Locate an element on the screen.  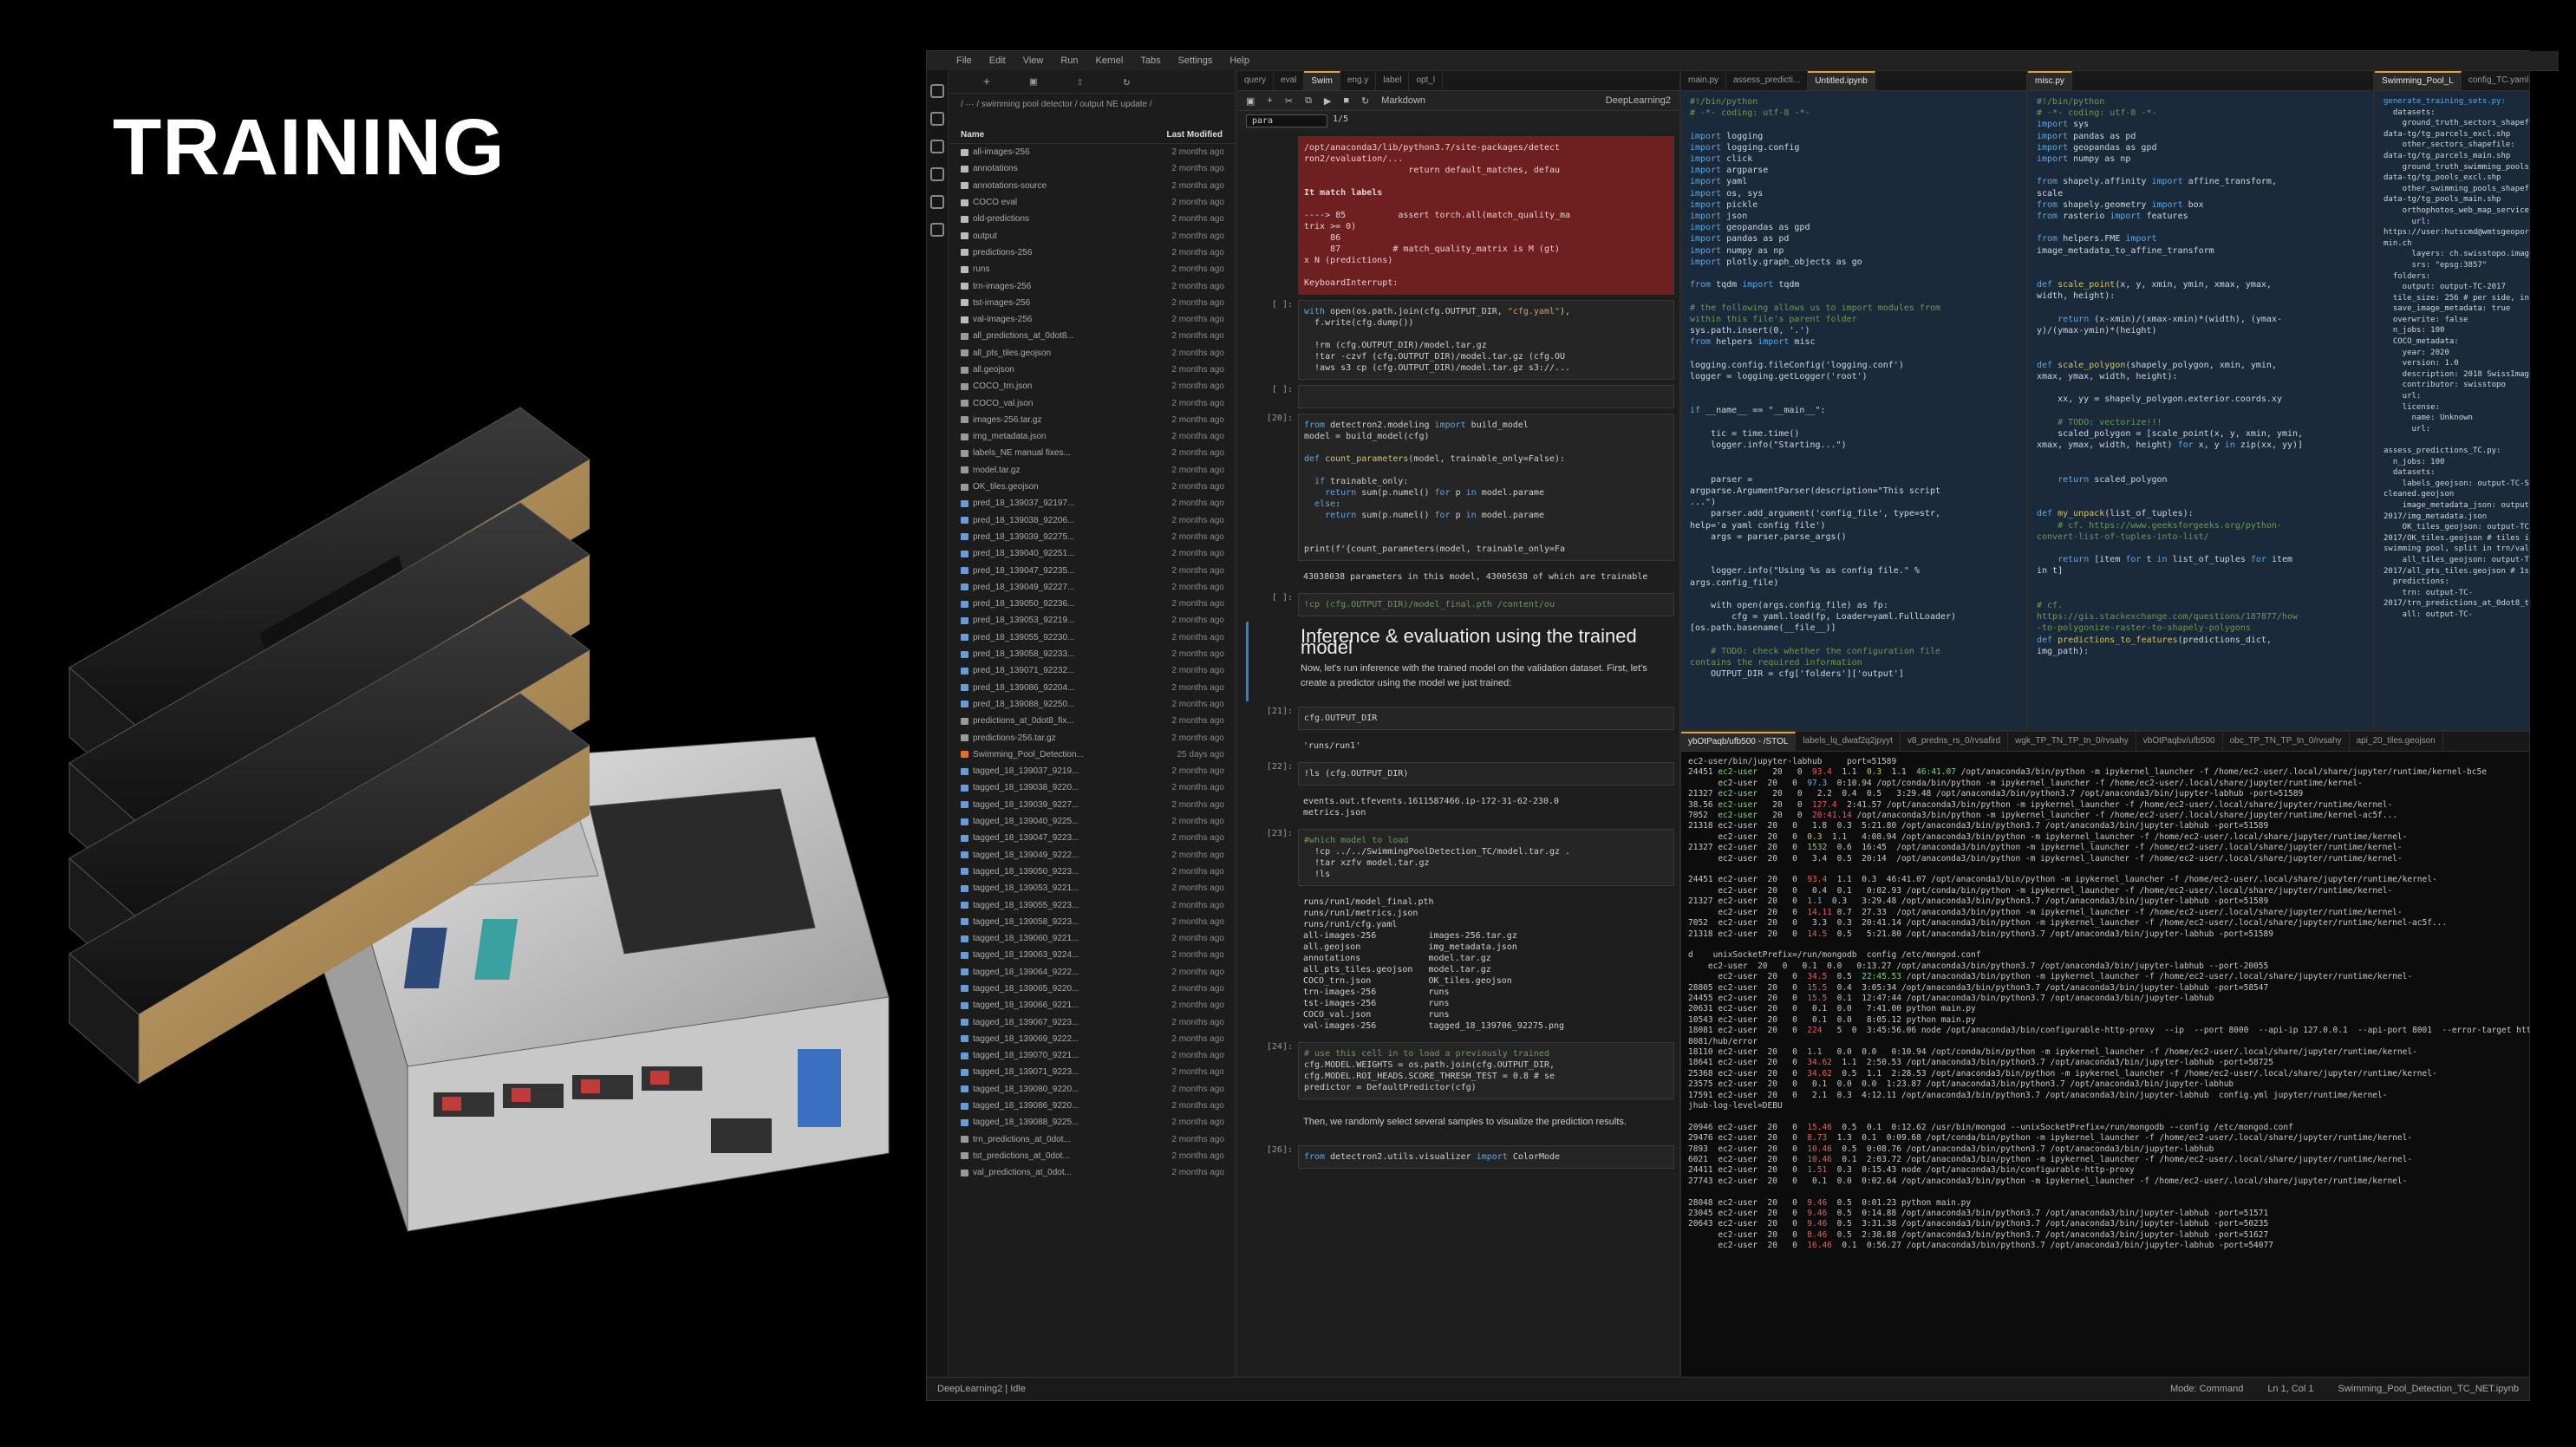
file-row: pred_18_139040_92251... 2 months ago is located at coordinates (1092, 553).